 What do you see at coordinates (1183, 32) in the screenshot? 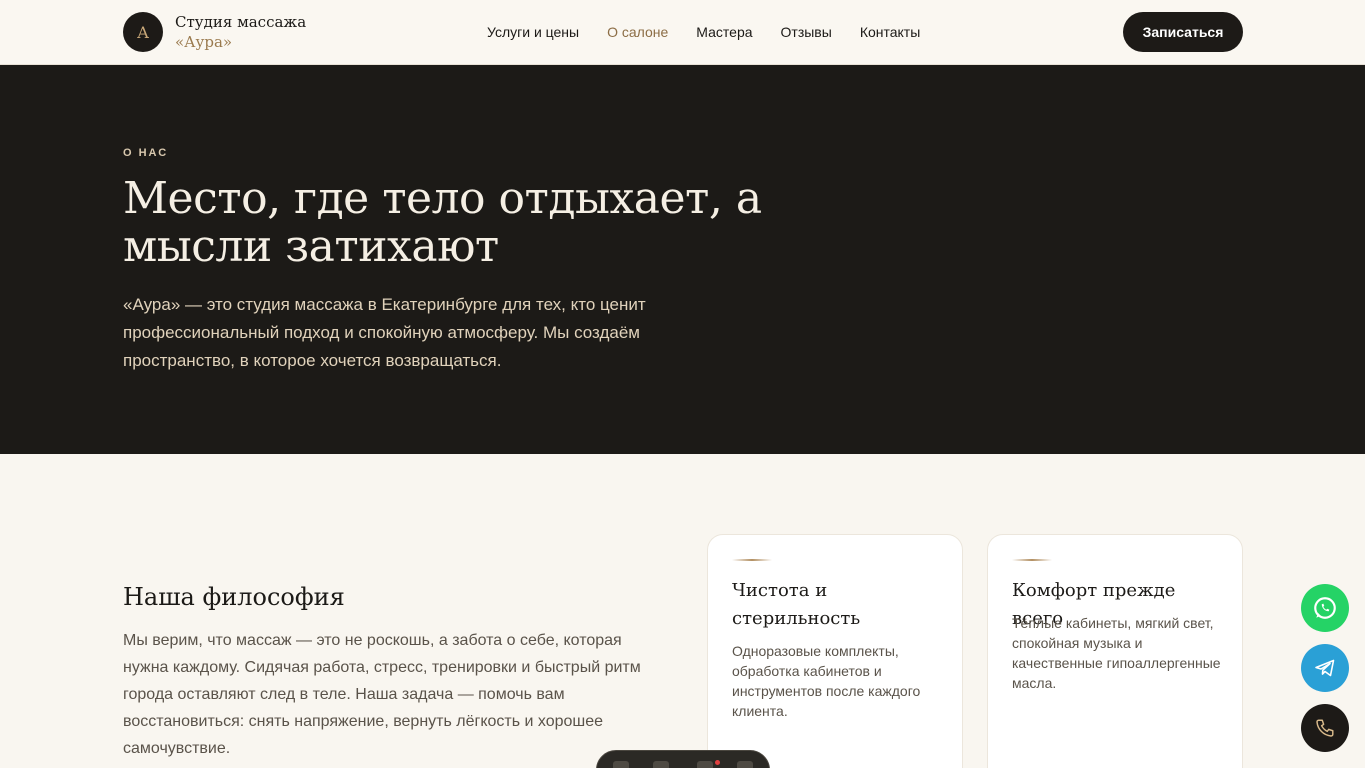
I see `book-button: Записаться` at bounding box center [1183, 32].